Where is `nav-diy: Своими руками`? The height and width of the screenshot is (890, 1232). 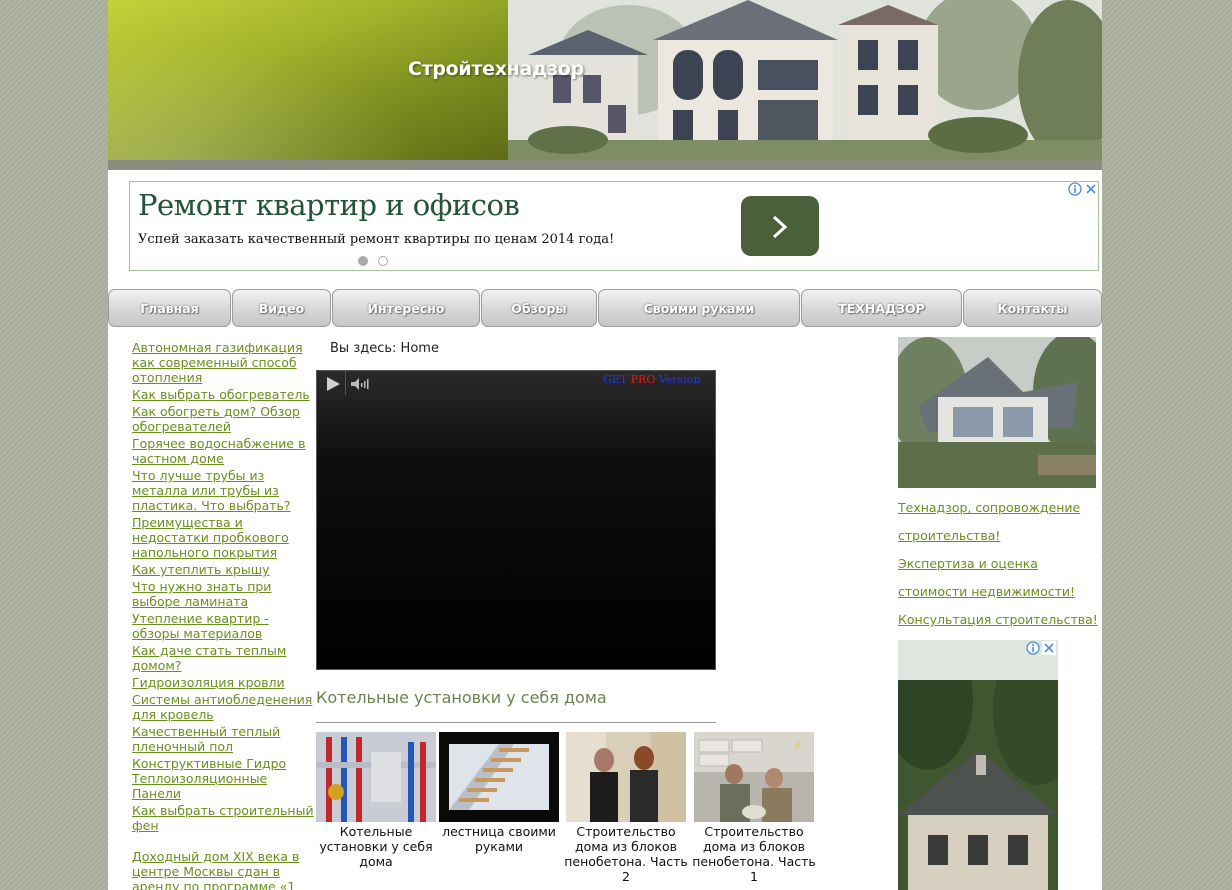
nav-diy: Своими руками is located at coordinates (699, 308).